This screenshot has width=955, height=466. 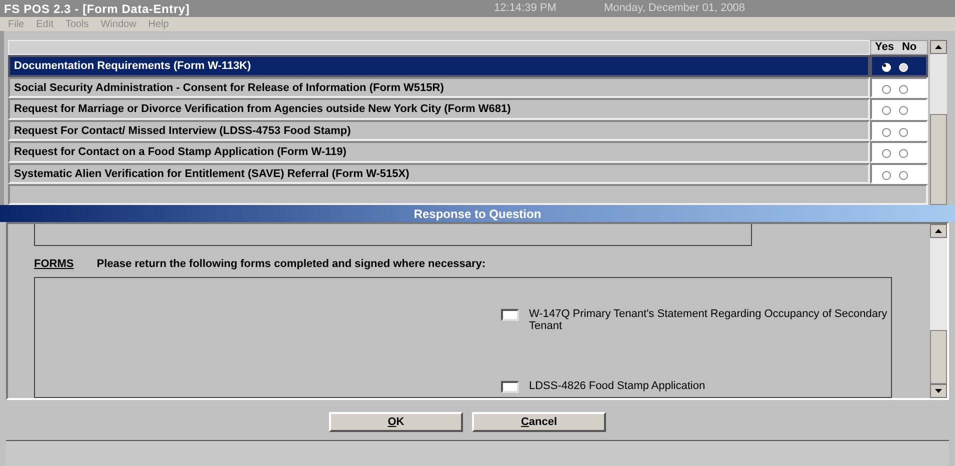 I want to click on clock-time: 12:14:39 PM, so click(x=526, y=8).